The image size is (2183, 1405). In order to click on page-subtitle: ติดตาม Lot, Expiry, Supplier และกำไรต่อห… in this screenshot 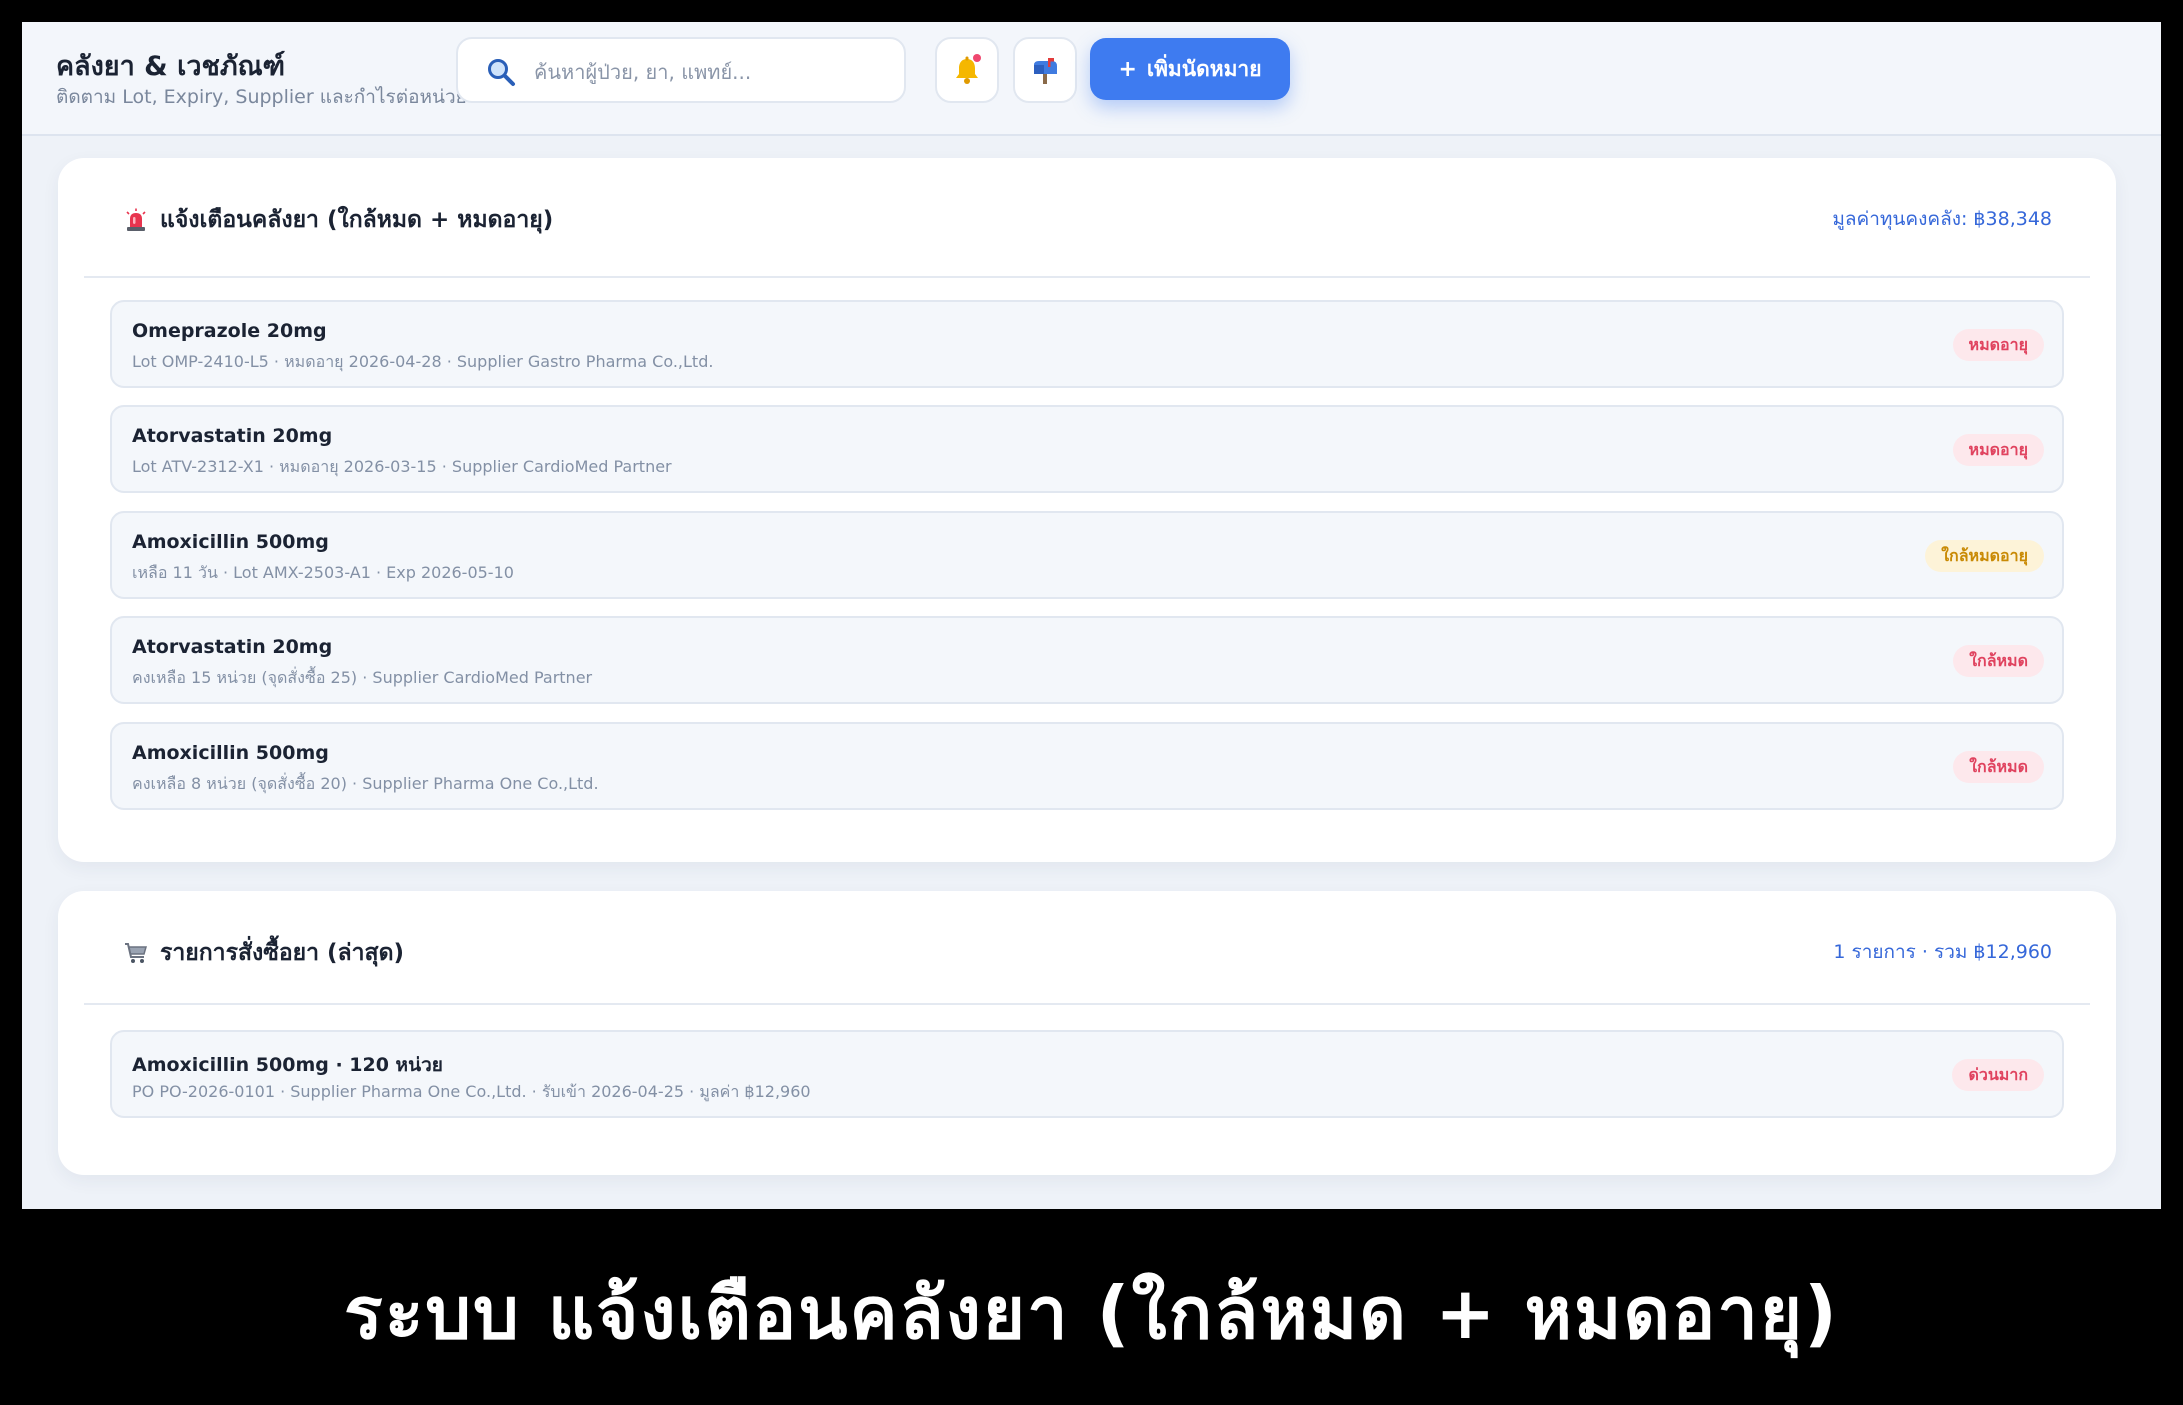, I will do `click(261, 97)`.